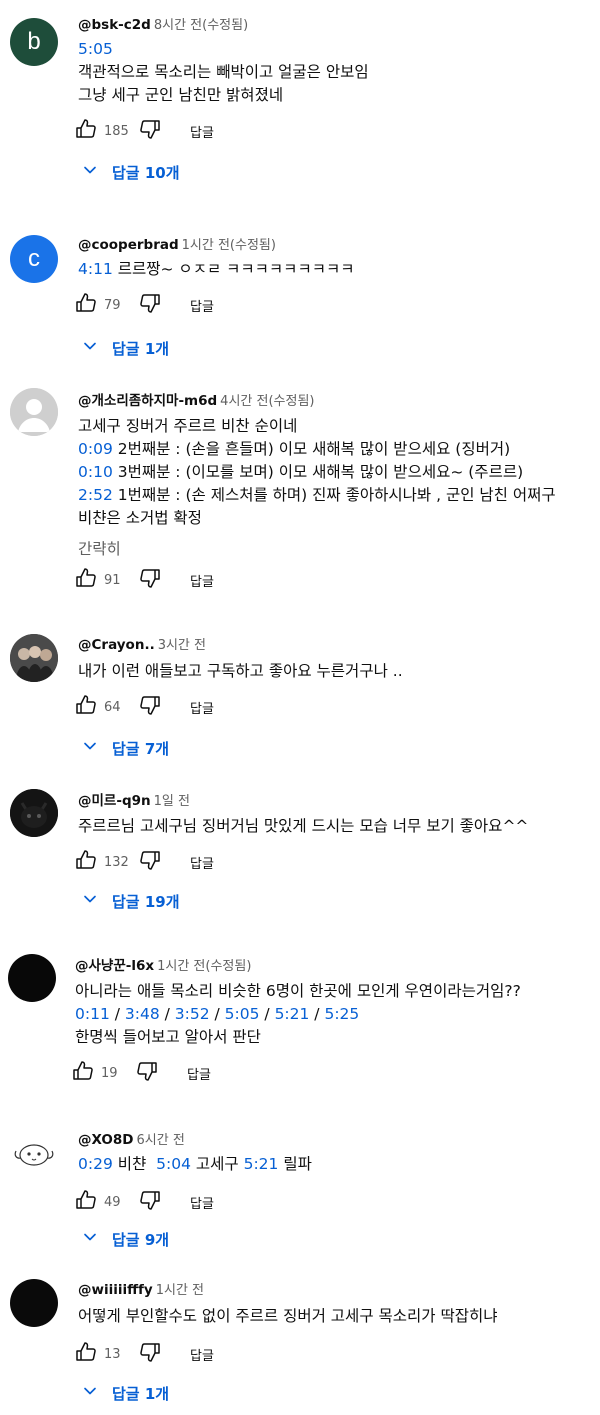  I want to click on comment-header: @Crayon.. 3시간 전, so click(142, 643).